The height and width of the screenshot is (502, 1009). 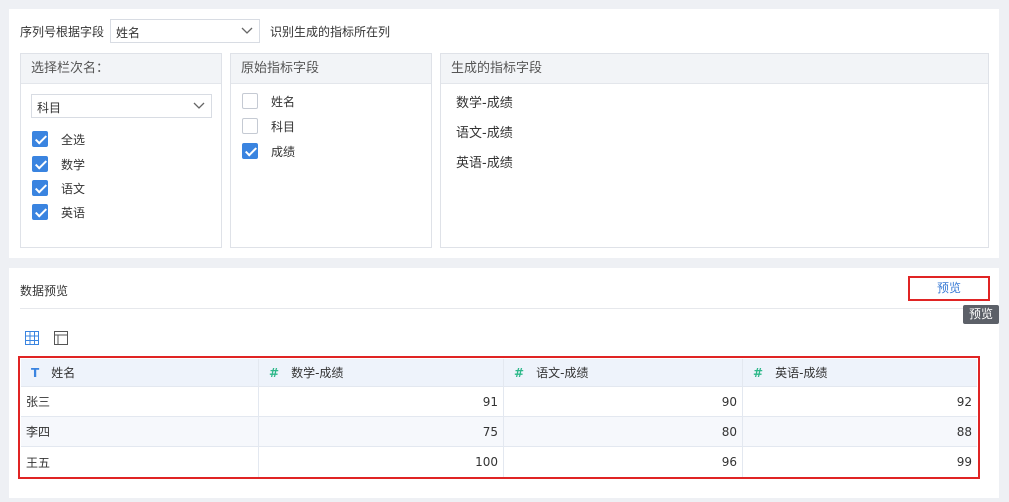 I want to click on checkbox-math: 数学, so click(x=58, y=164).